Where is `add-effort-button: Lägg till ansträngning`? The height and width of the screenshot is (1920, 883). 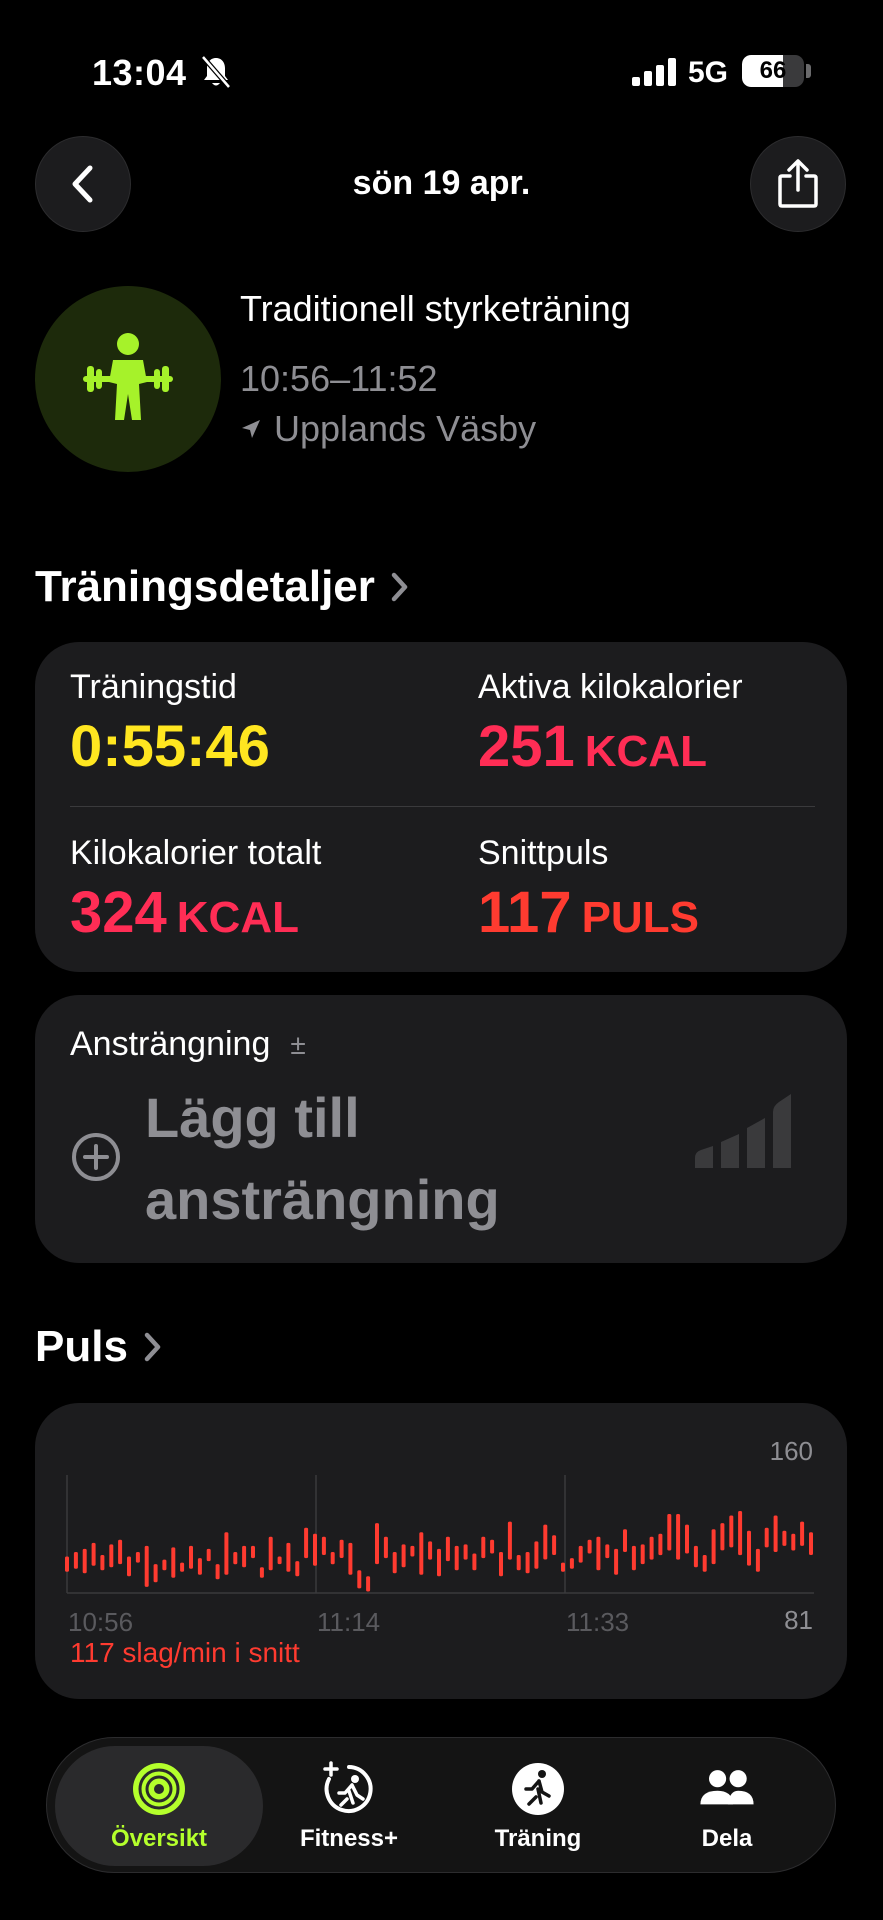
add-effort-button: Lägg till ansträngning is located at coordinates (405, 1159).